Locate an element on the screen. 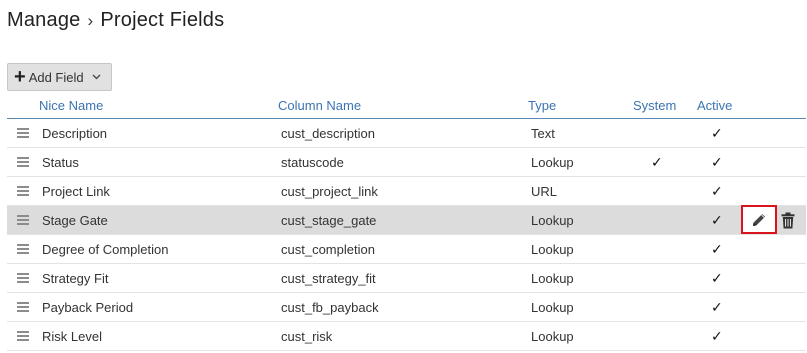 The image size is (807, 353). cell-column-name: statuscode is located at coordinates (312, 162).